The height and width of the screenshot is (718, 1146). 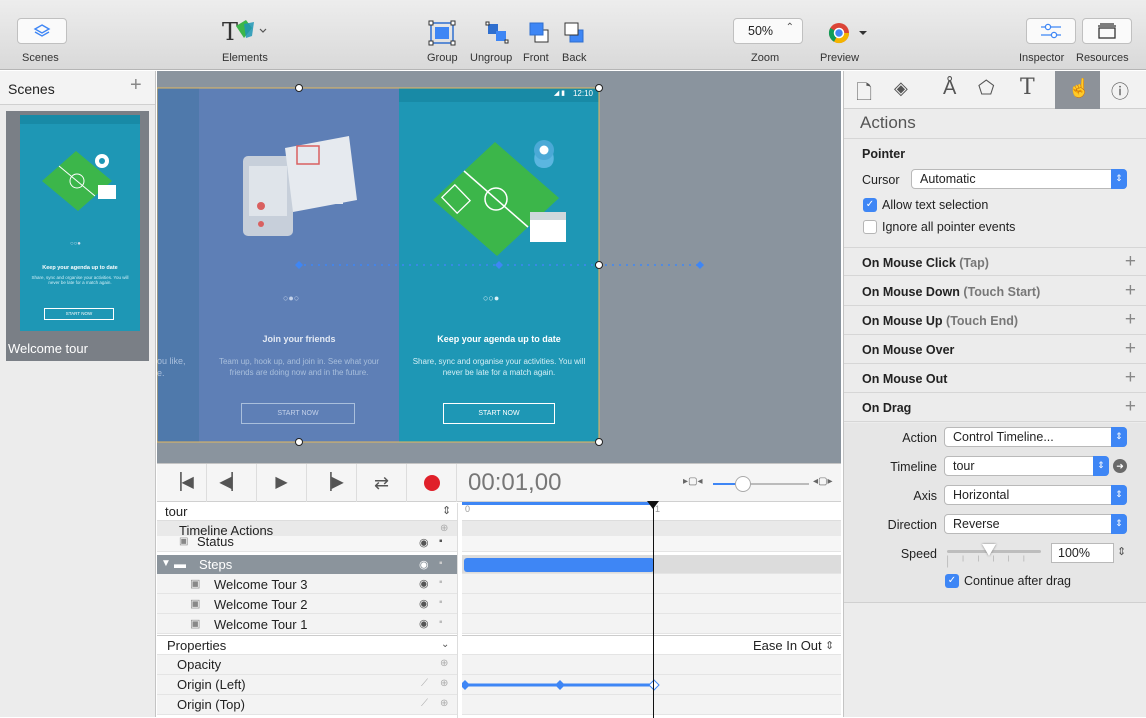 I want to click on back-button, so click(x=574, y=33).